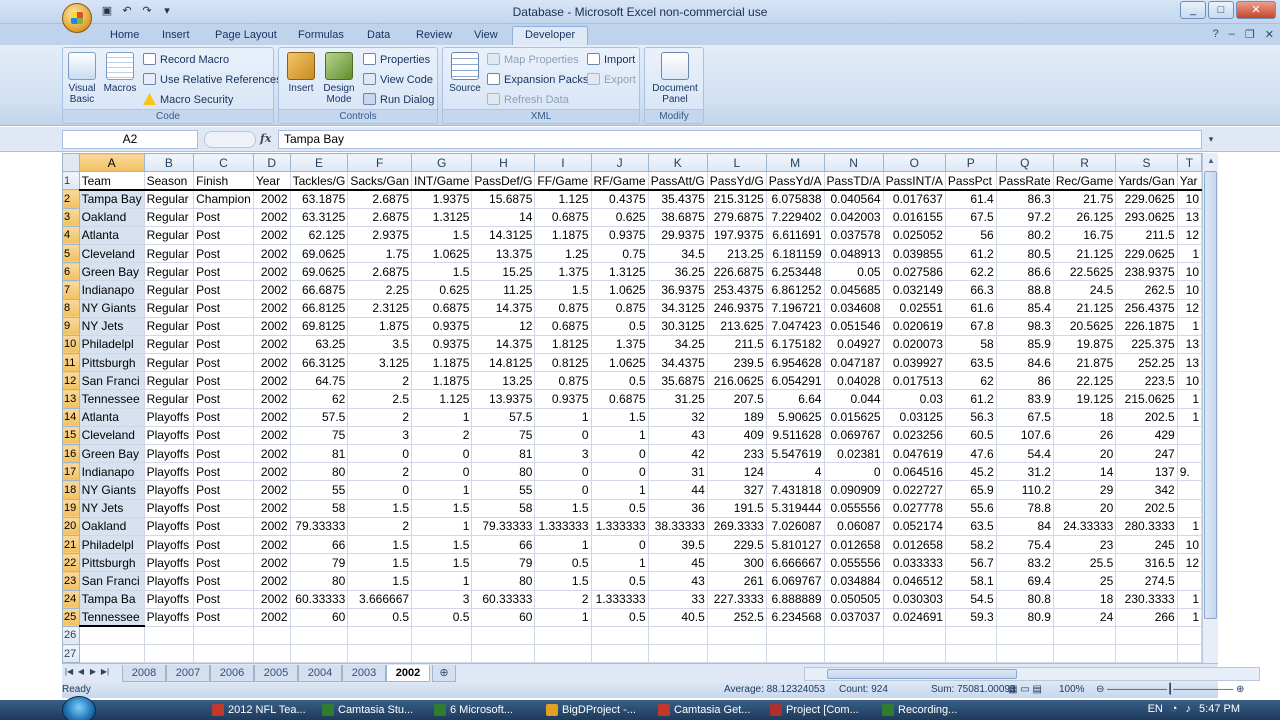 The height and width of the screenshot is (720, 1280). Describe the element at coordinates (1024, 453) in the screenshot. I see `cell: 54.4` at that location.